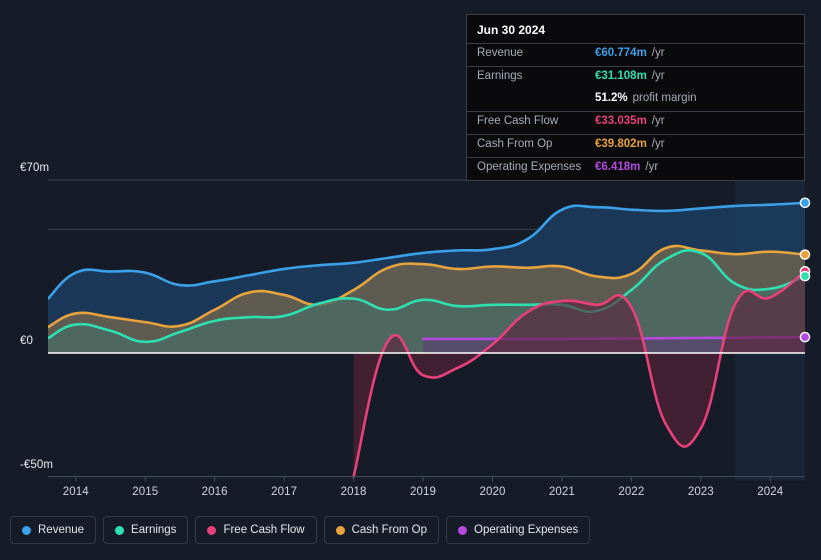 This screenshot has height=560, width=821. Describe the element at coordinates (770, 491) in the screenshot. I see `x-axis-tick-label: 2024` at that location.